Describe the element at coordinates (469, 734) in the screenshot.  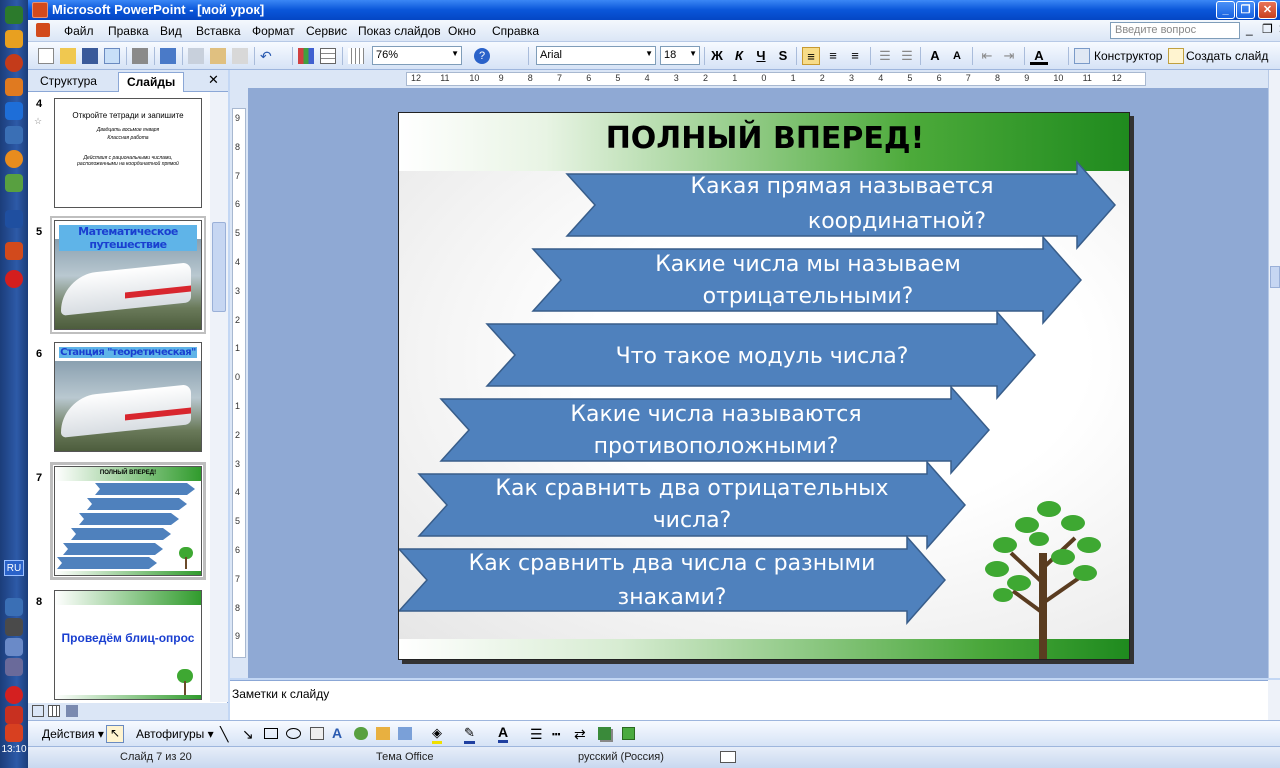
I see `line-color-icon: ✎` at that location.